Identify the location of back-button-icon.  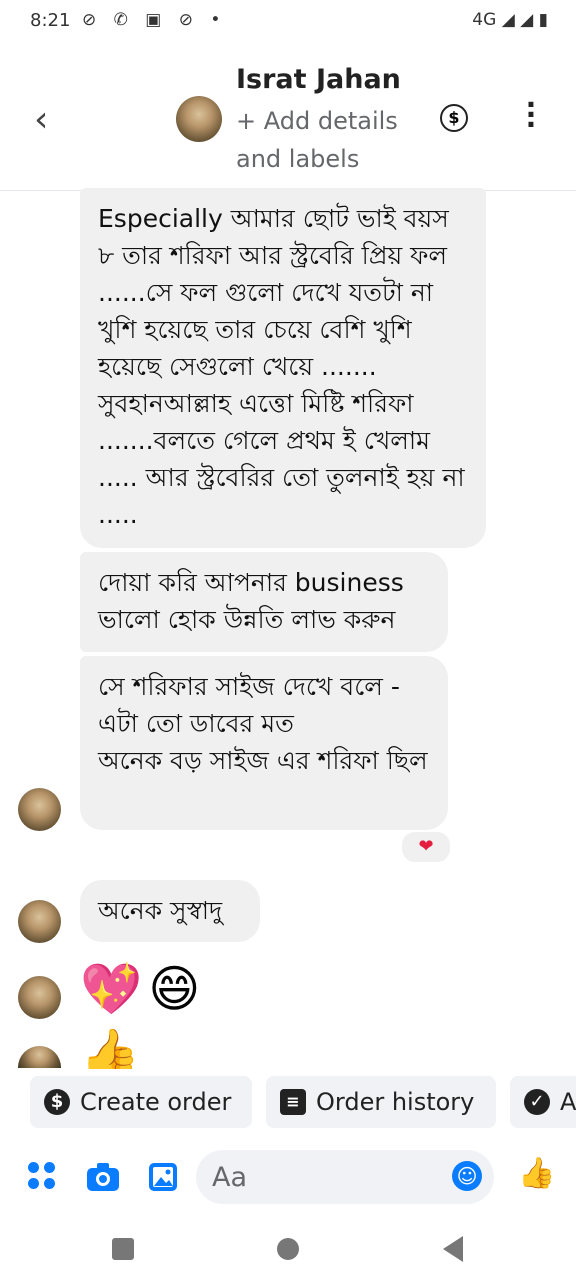
(453, 1249).